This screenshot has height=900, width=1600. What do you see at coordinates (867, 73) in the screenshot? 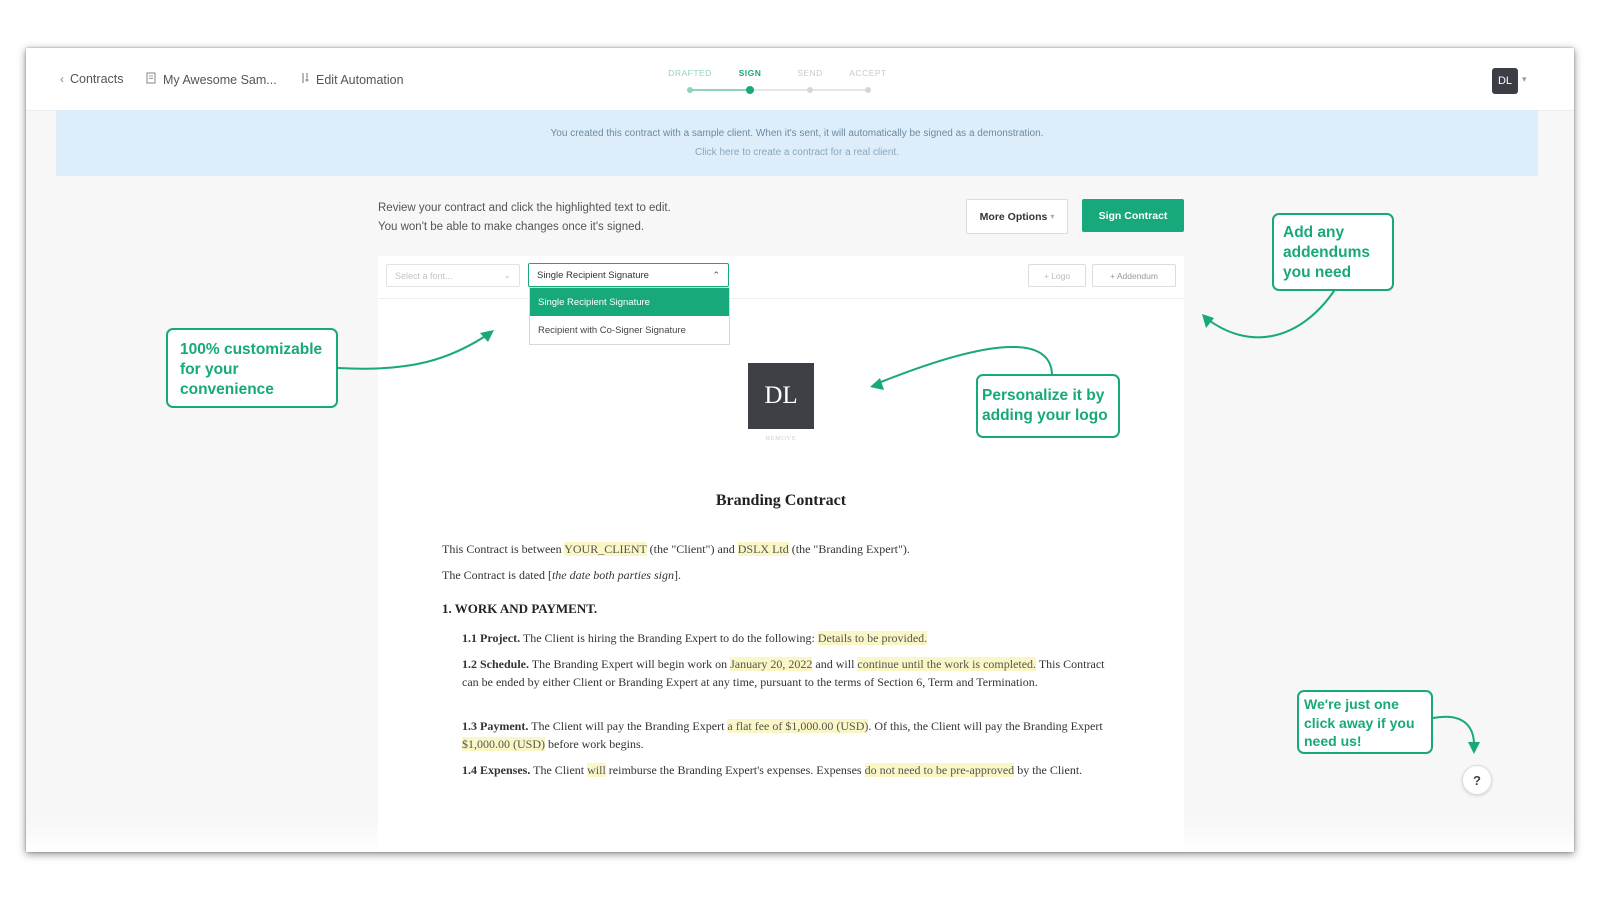
I see `step-accept-label: ACCEPT` at bounding box center [867, 73].